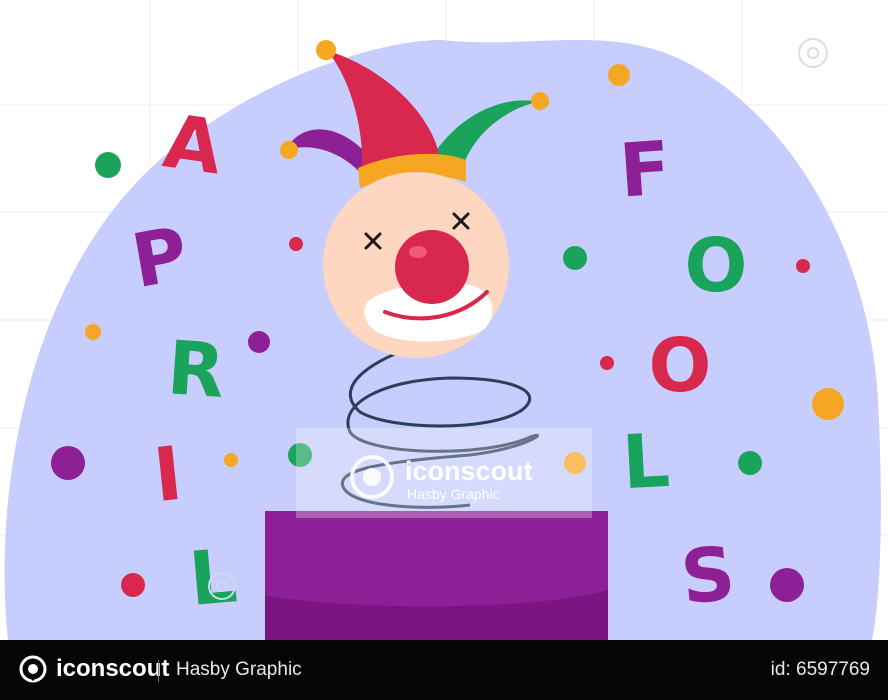 This screenshot has width=888, height=700. I want to click on letter-fools-3: O, so click(680, 366).